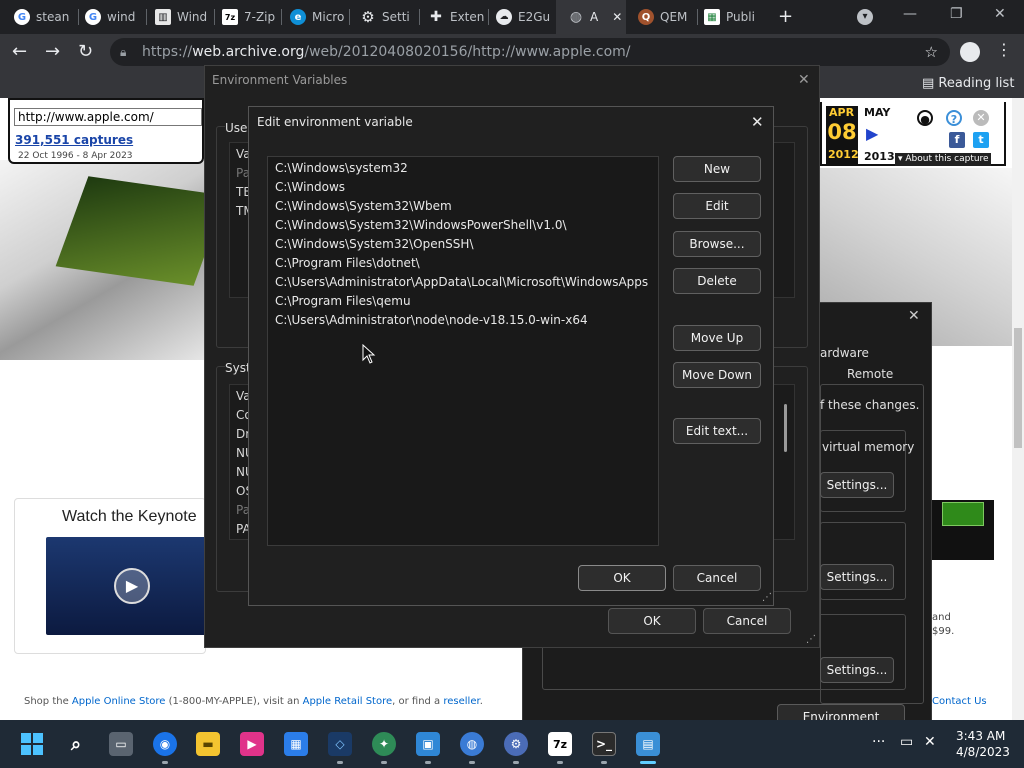 This screenshot has height=768, width=1024. What do you see at coordinates (343, 301) in the screenshot?
I see `path-entry: C:\Program Files\qemu` at bounding box center [343, 301].